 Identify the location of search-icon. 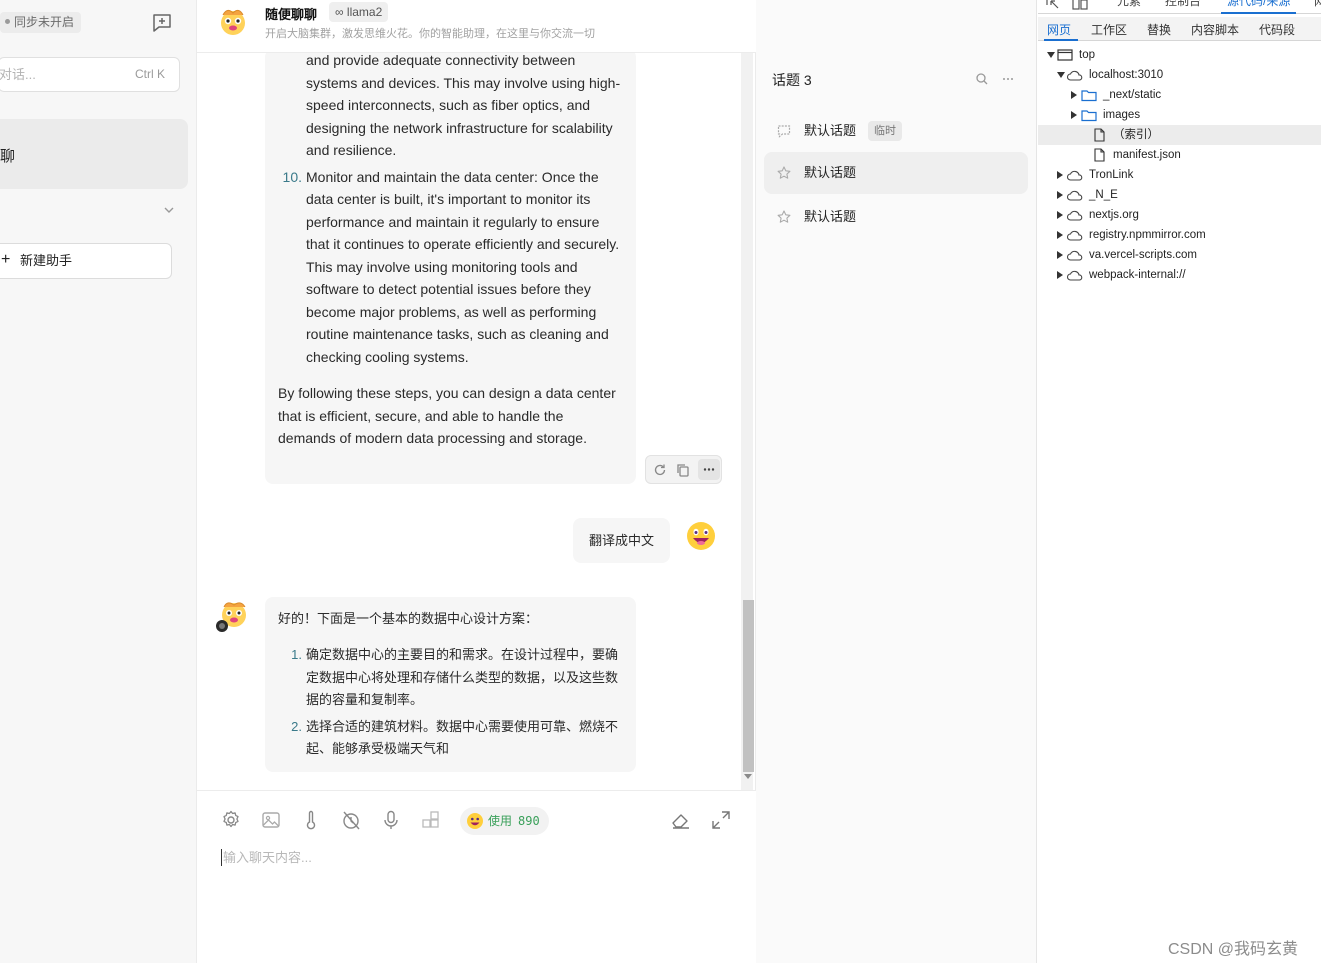
(982, 79).